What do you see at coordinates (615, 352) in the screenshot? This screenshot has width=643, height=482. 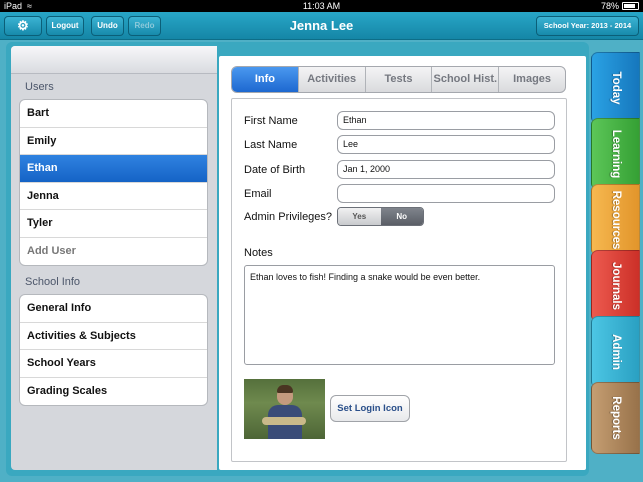 I see `side-tab-admin: Admin` at bounding box center [615, 352].